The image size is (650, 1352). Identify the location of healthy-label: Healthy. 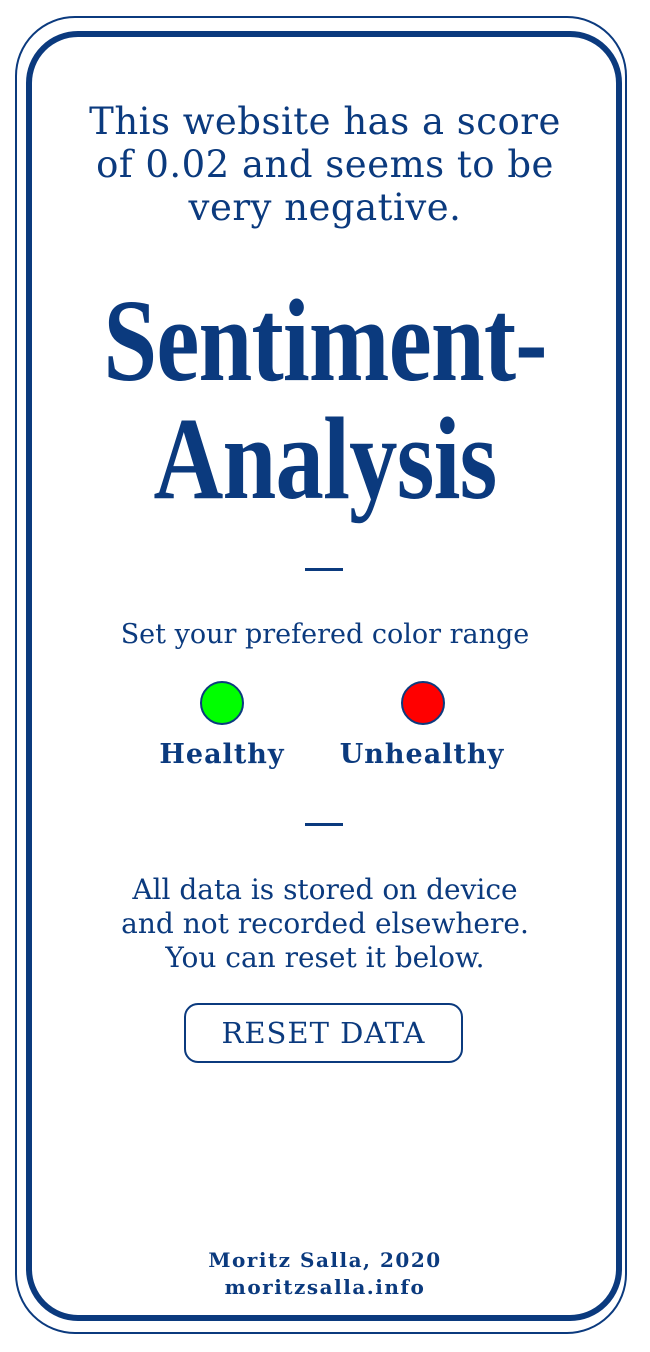
(222, 754).